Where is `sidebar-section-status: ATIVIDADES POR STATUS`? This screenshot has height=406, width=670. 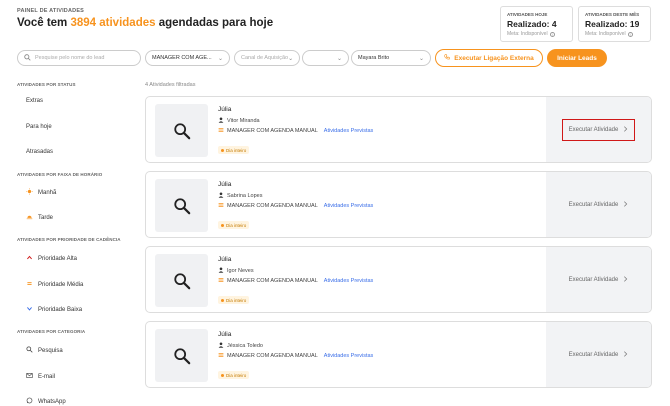
sidebar-section-status: ATIVIDADES POR STATUS is located at coordinates (46, 84).